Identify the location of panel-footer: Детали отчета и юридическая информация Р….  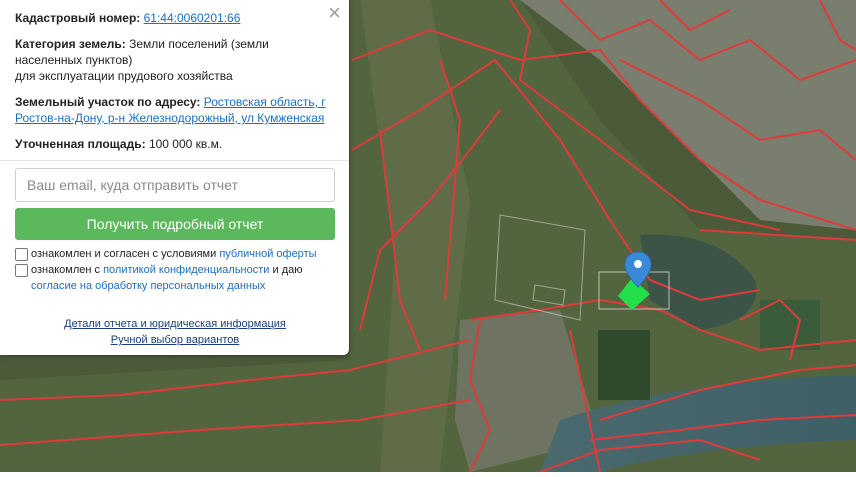
(175, 332).